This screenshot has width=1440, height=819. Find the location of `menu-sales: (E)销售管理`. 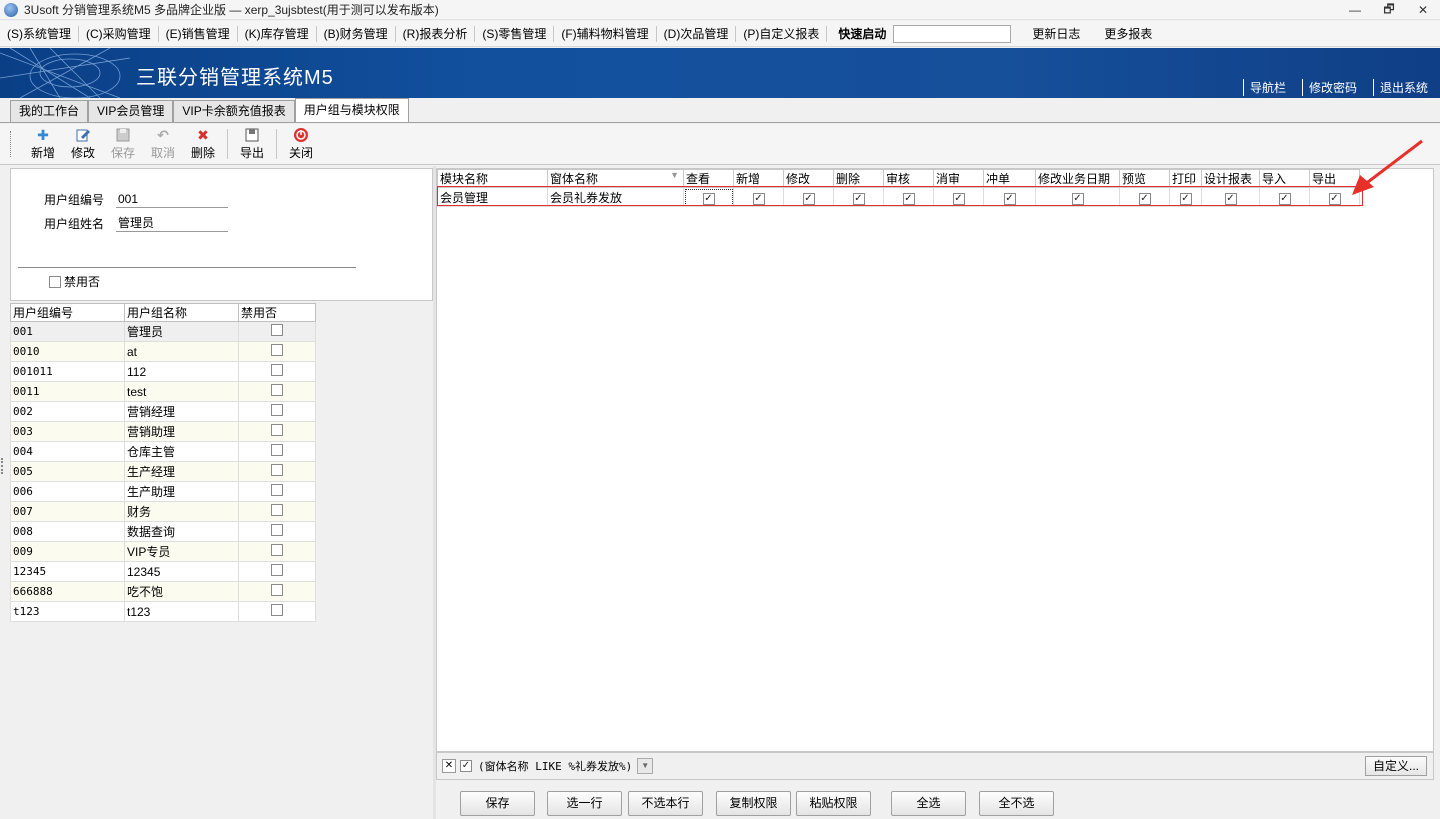

menu-sales: (E)销售管理 is located at coordinates (198, 34).